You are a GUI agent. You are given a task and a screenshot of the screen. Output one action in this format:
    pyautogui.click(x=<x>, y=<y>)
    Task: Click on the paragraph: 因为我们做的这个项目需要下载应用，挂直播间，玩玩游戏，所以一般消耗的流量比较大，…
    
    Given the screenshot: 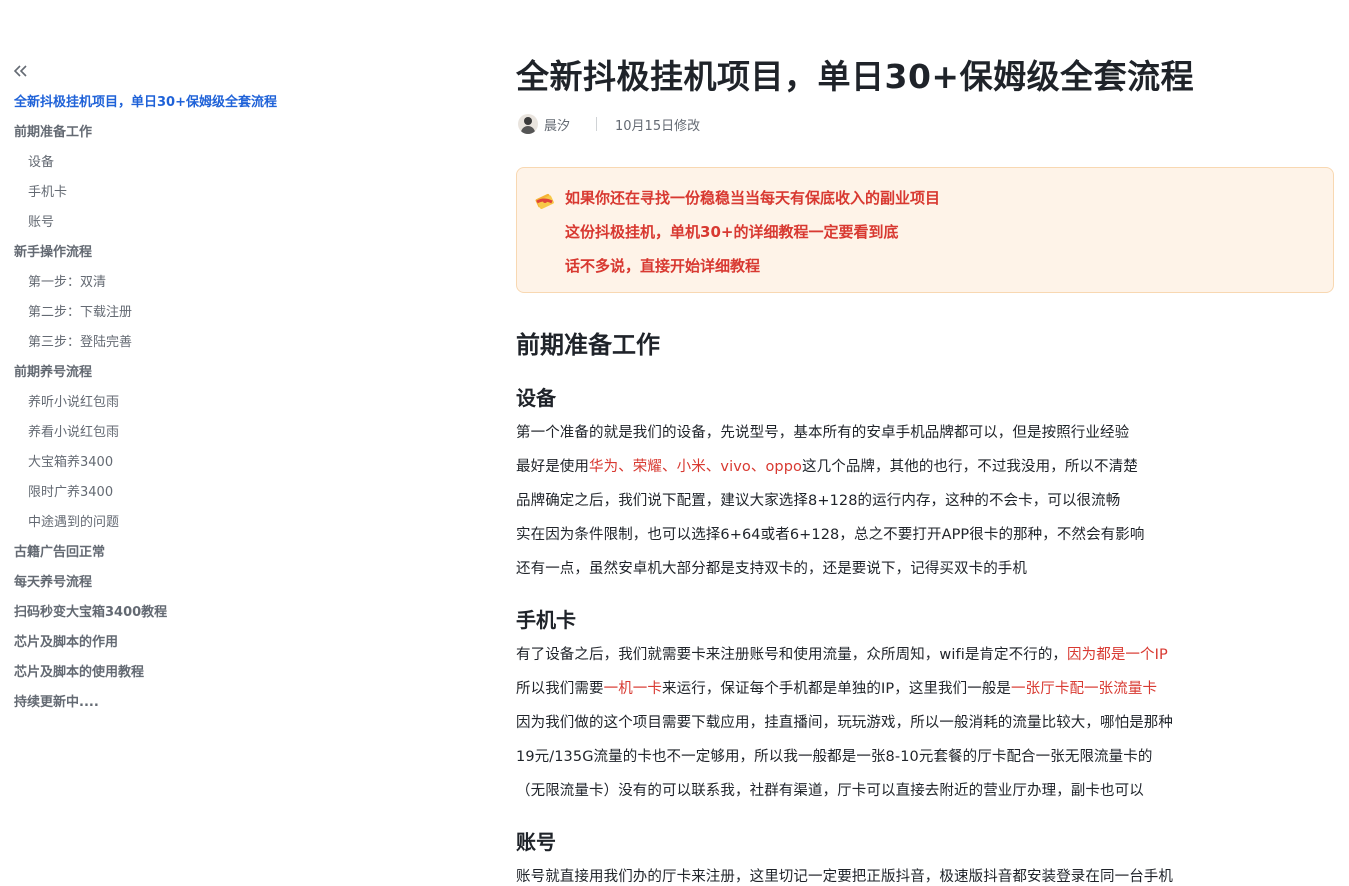 What is the action you would take?
    pyautogui.click(x=844, y=723)
    